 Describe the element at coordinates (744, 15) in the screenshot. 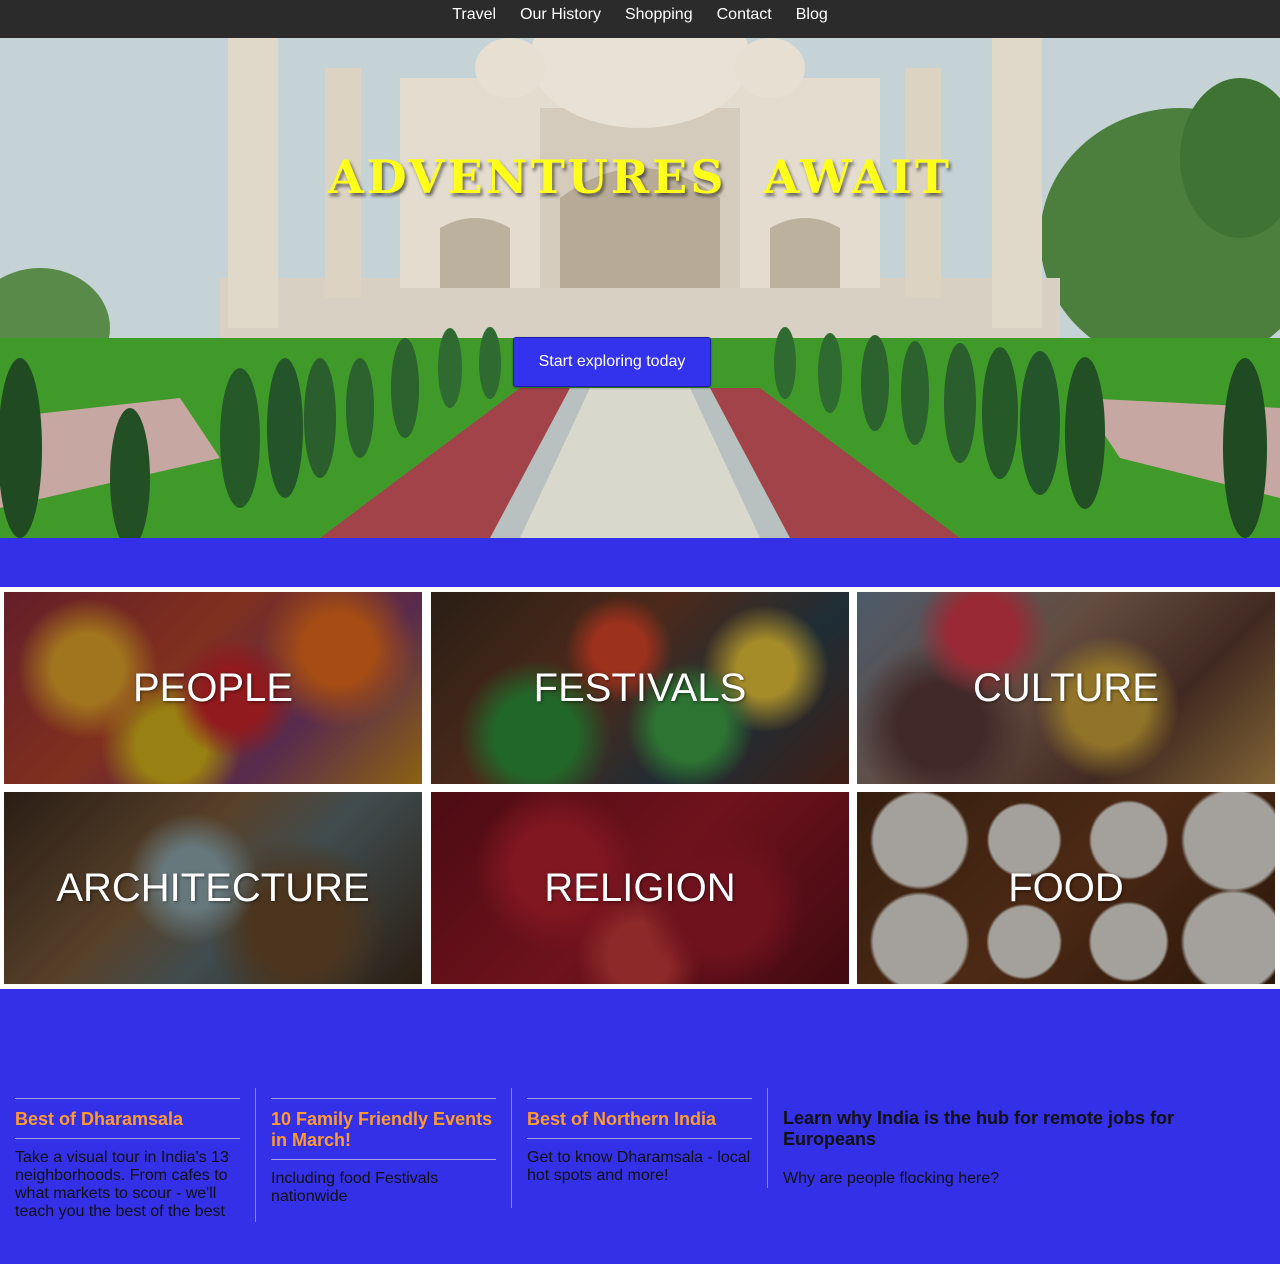

I see `nav-item-contact: Contact` at that location.